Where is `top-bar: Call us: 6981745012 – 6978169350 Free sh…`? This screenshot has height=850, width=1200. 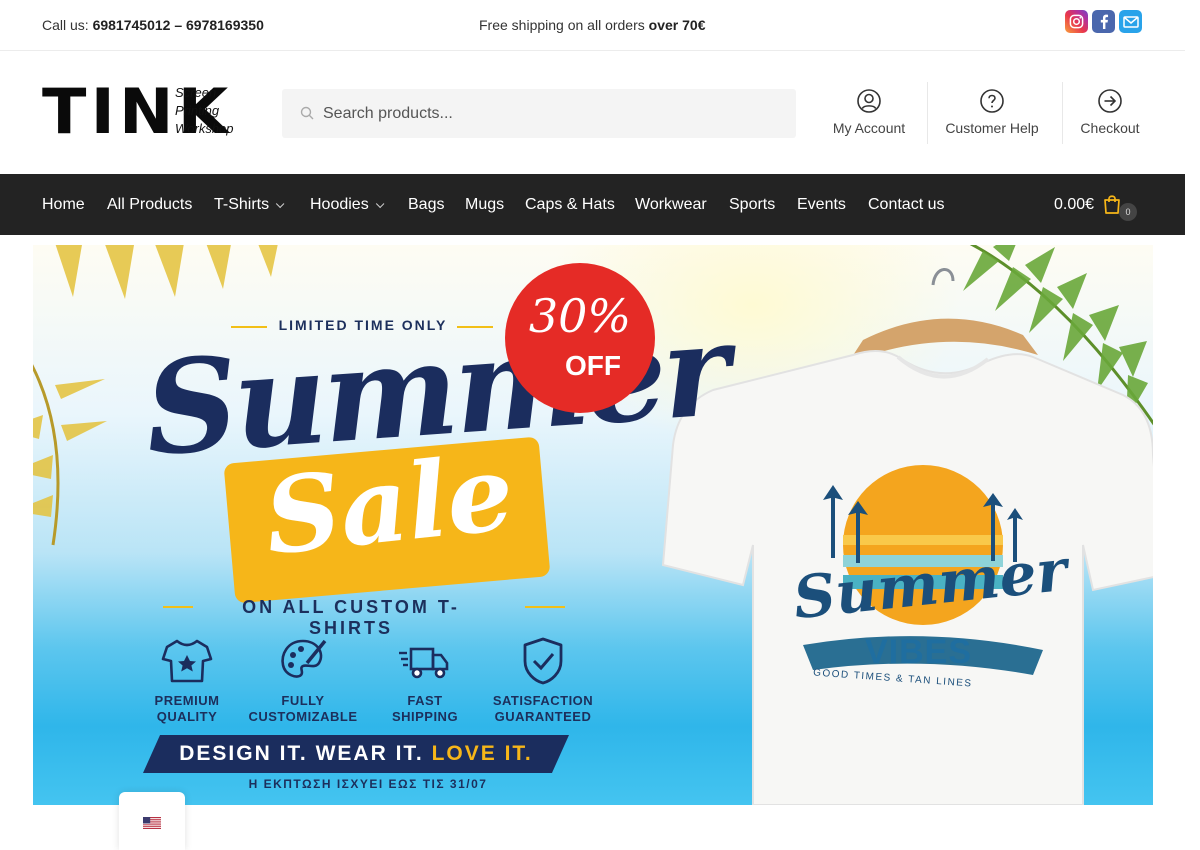
top-bar: Call us: 6981745012 – 6978169350 Free sh… is located at coordinates (592, 25).